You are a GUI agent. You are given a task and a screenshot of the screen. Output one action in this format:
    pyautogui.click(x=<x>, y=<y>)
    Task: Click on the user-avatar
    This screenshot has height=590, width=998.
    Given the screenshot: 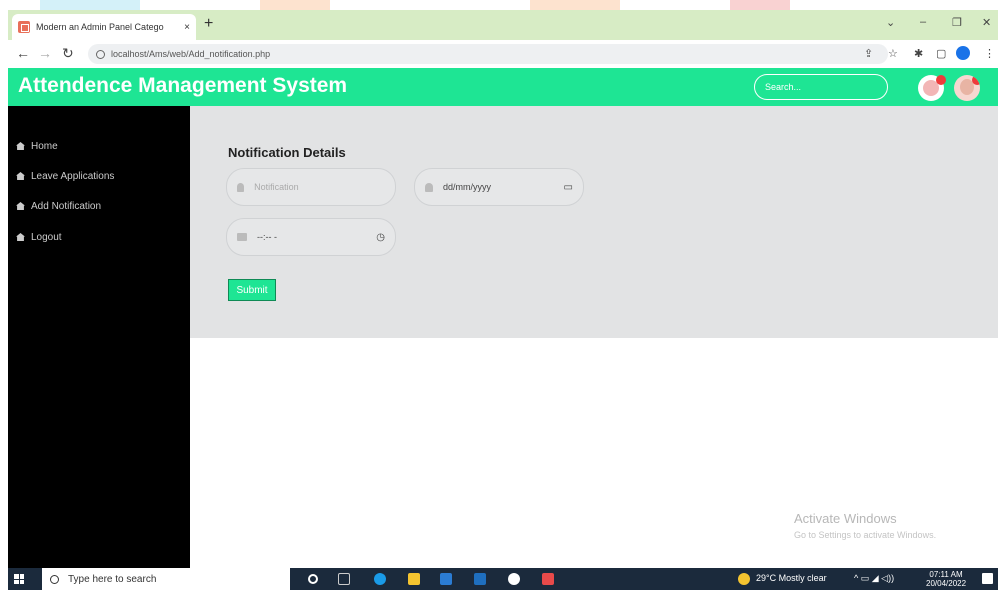 What is the action you would take?
    pyautogui.click(x=967, y=88)
    